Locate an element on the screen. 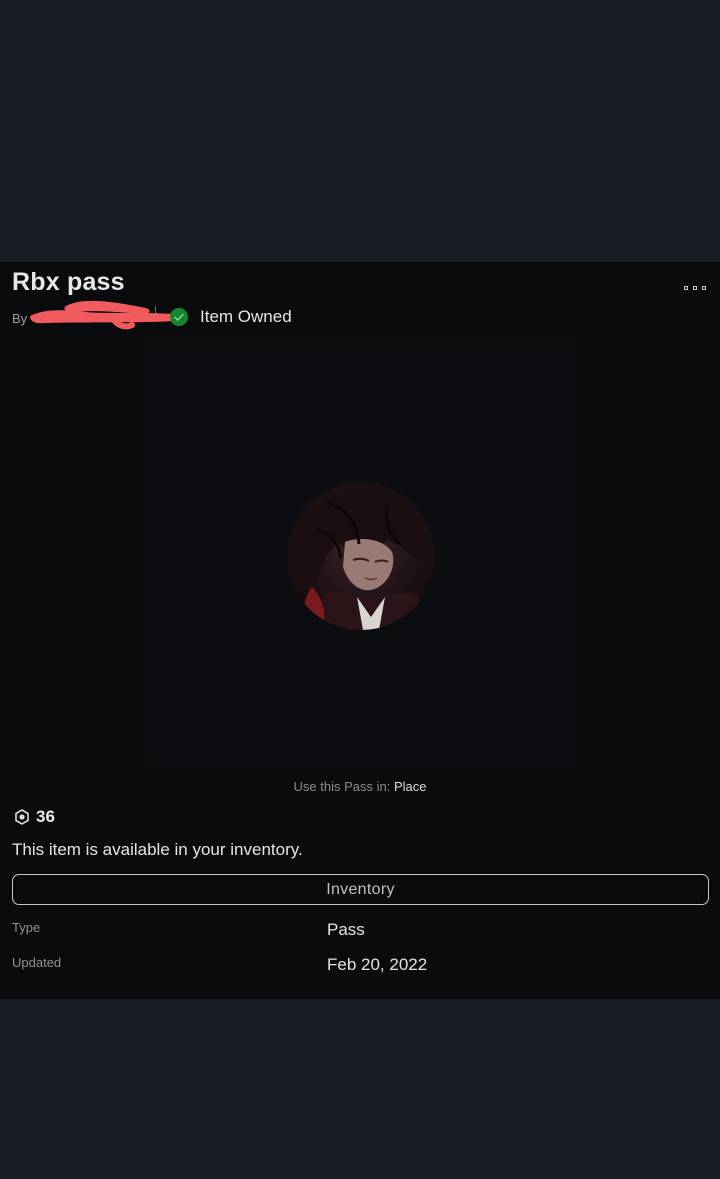 This screenshot has height=1179, width=720. updated-value: Feb 20, 2022 is located at coordinates (377, 964).